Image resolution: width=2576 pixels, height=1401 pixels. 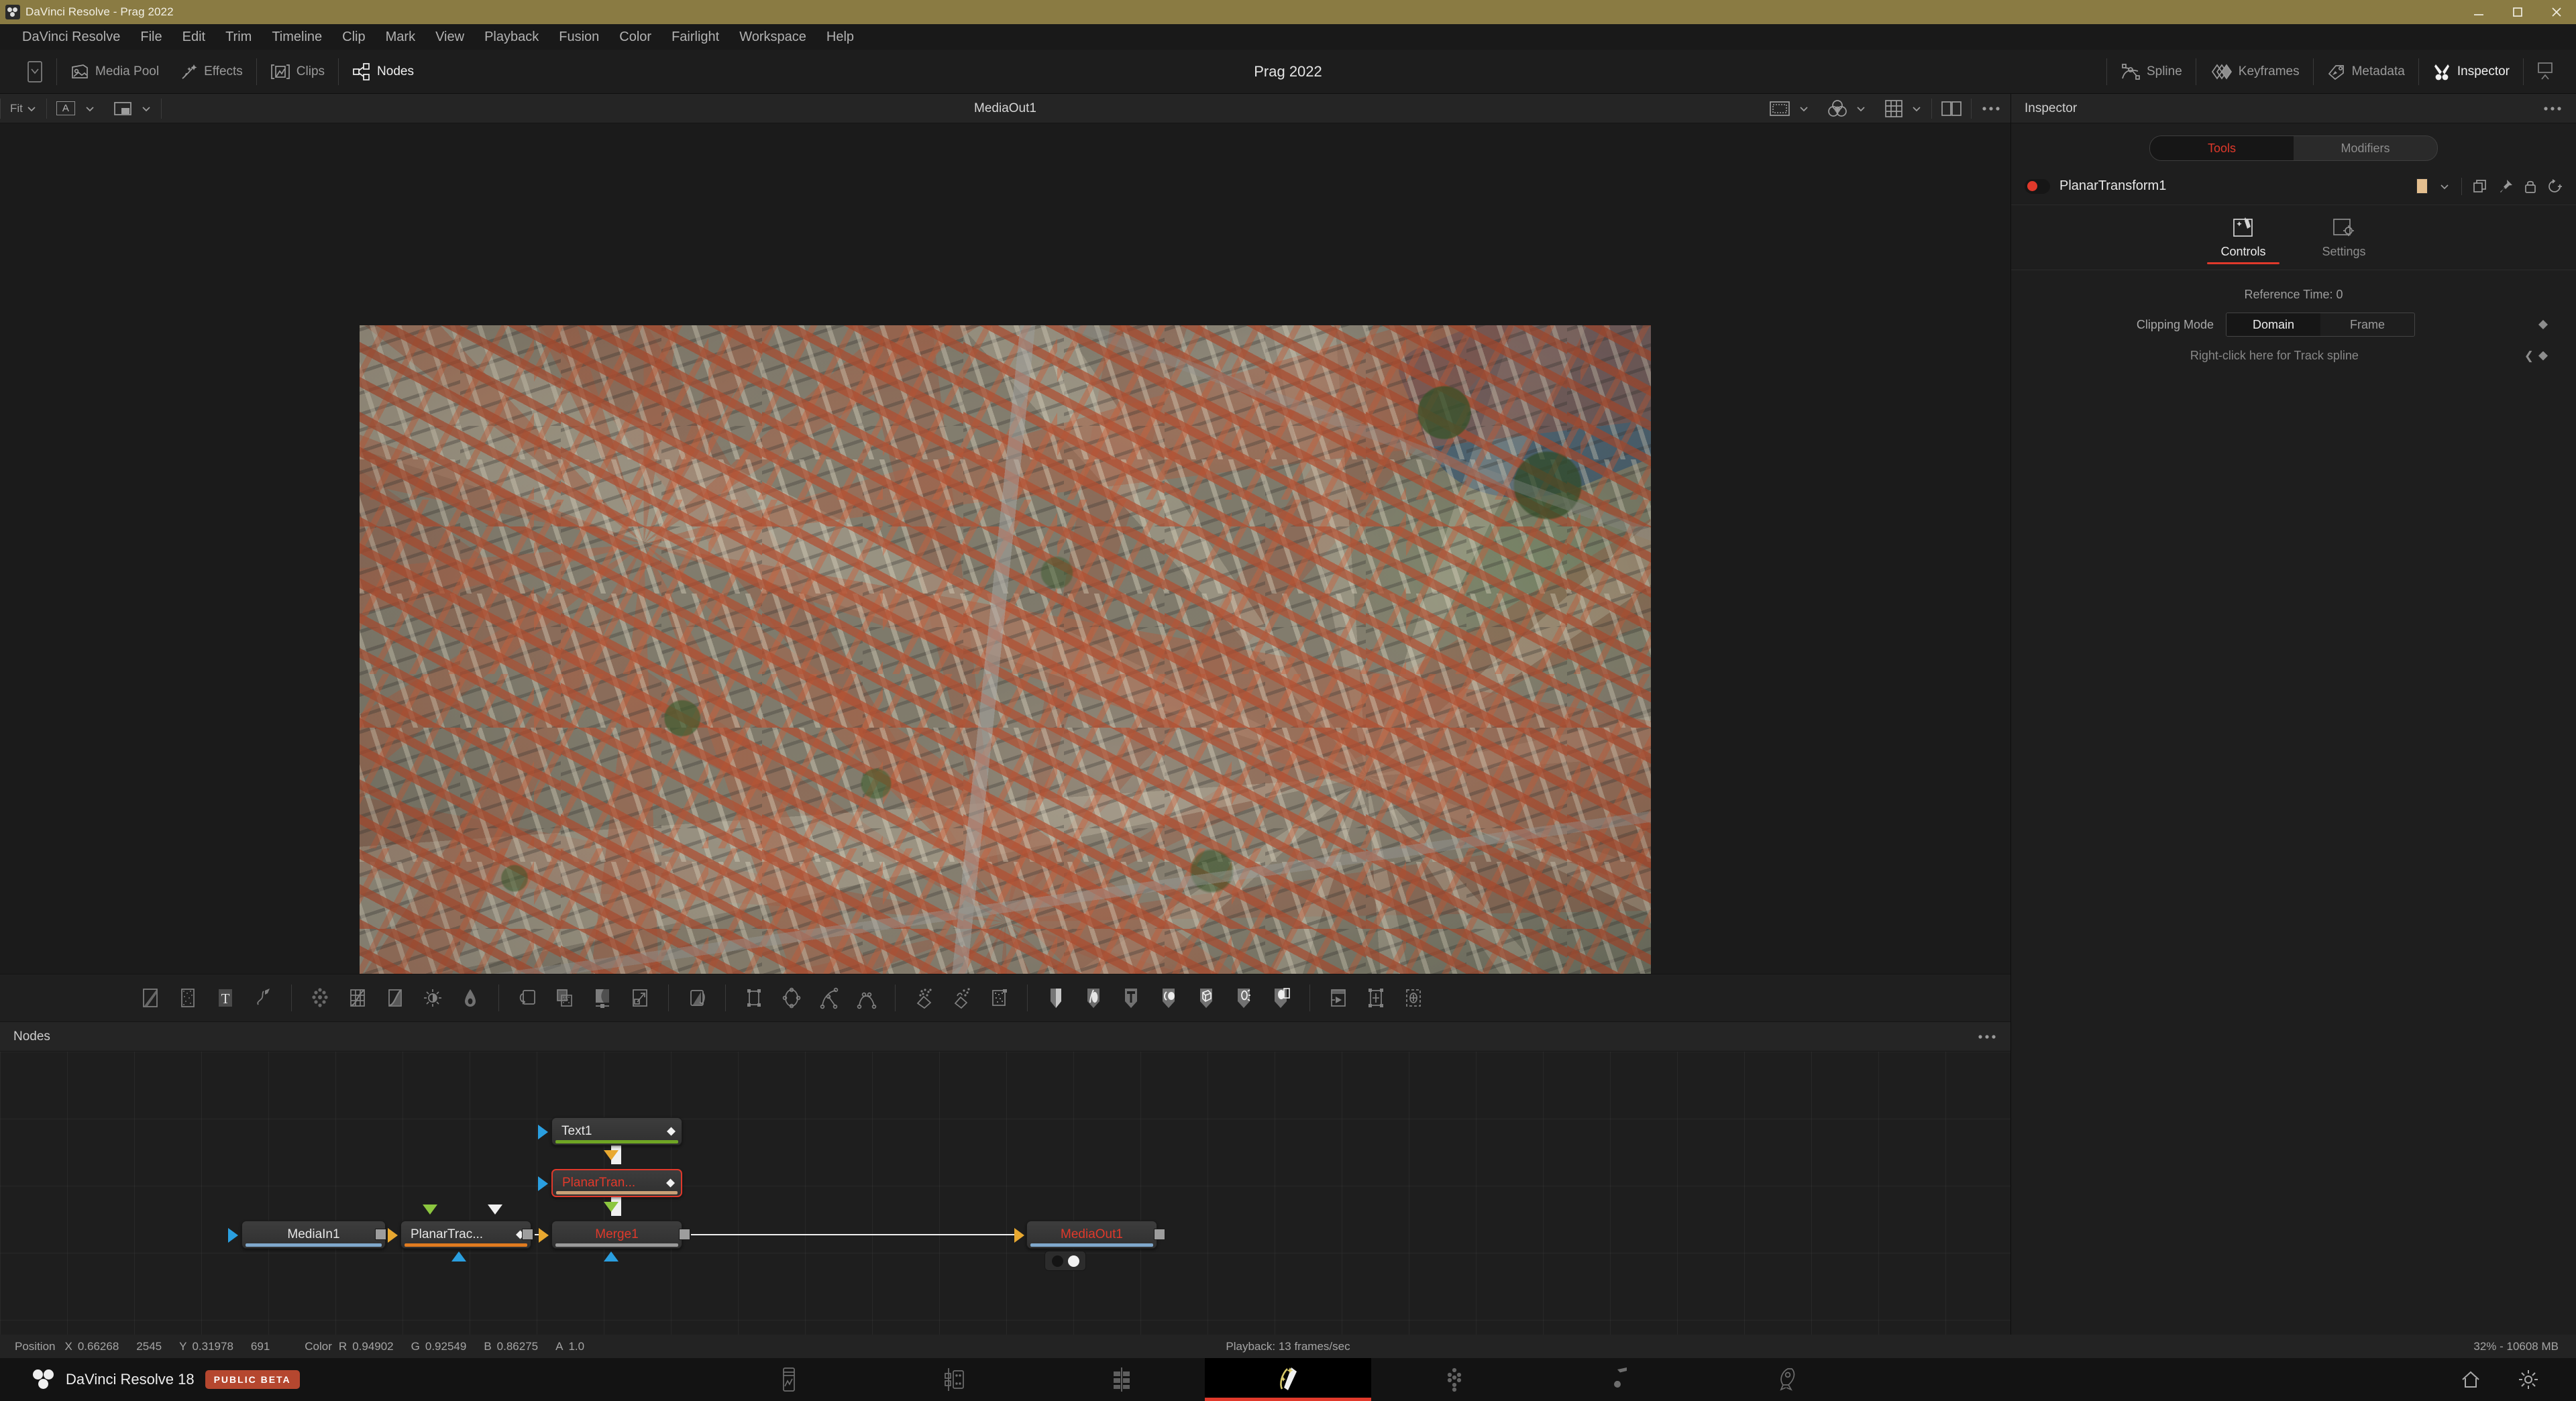 I want to click on cube-3d-icon, so click(x=1206, y=997).